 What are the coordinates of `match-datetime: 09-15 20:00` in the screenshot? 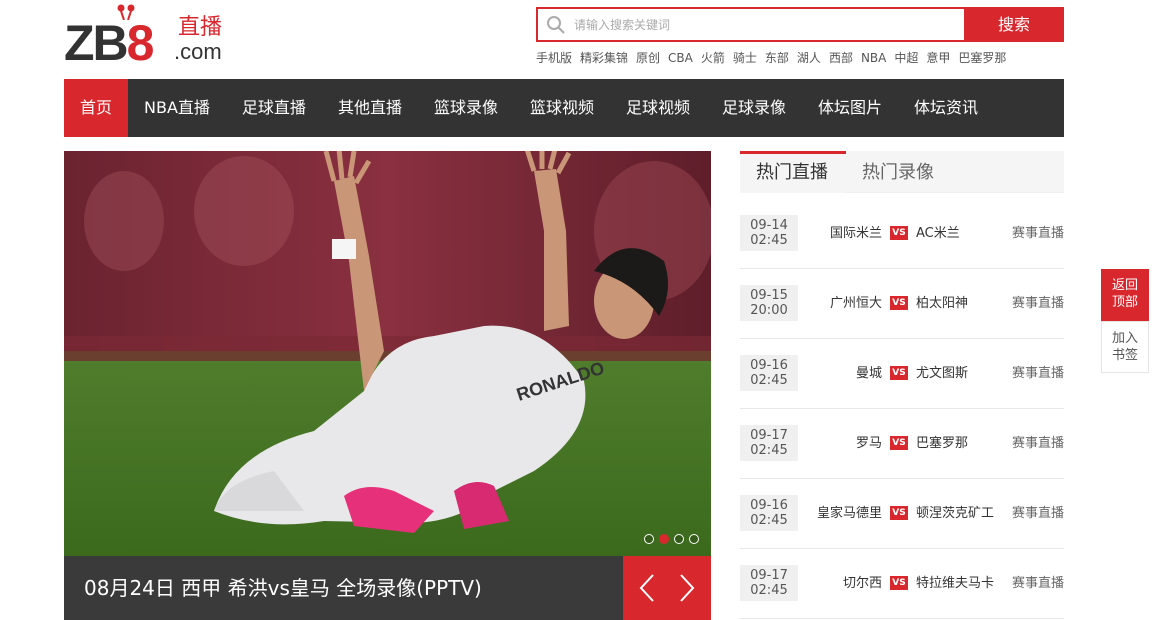 It's located at (769, 303).